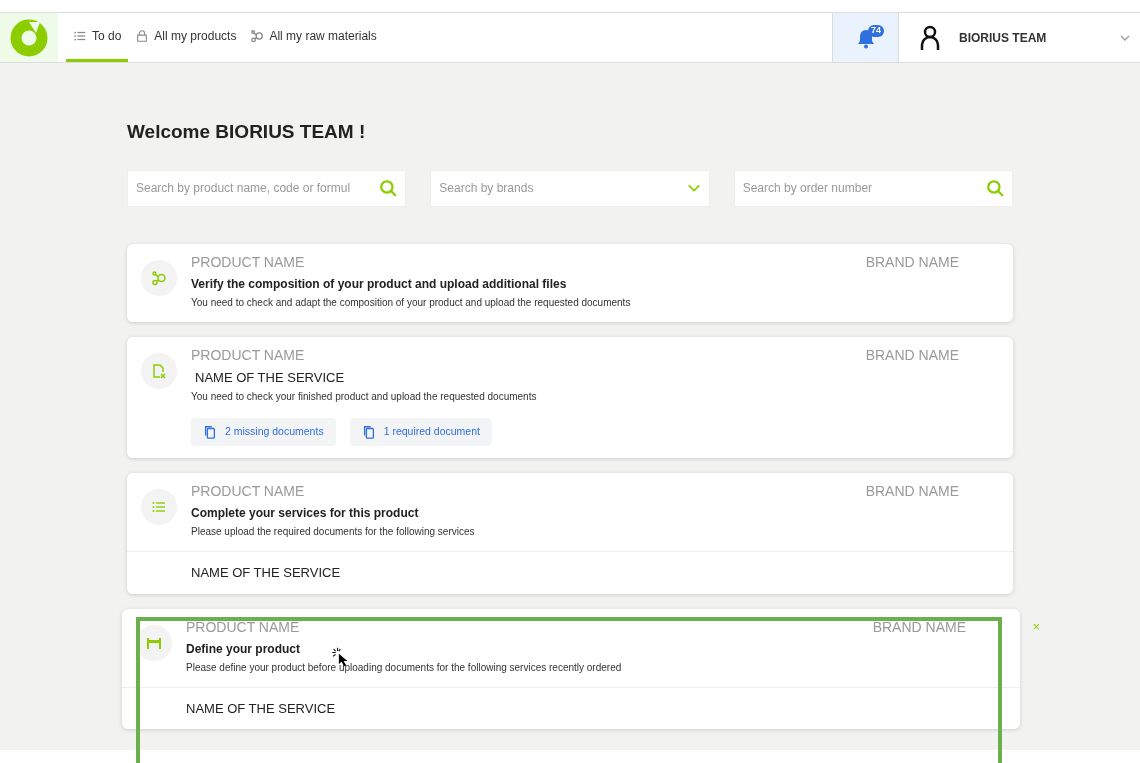 The image size is (1140, 763). Describe the element at coordinates (269, 377) in the screenshot. I see `task-title: NAME OF THE SERVICE` at that location.